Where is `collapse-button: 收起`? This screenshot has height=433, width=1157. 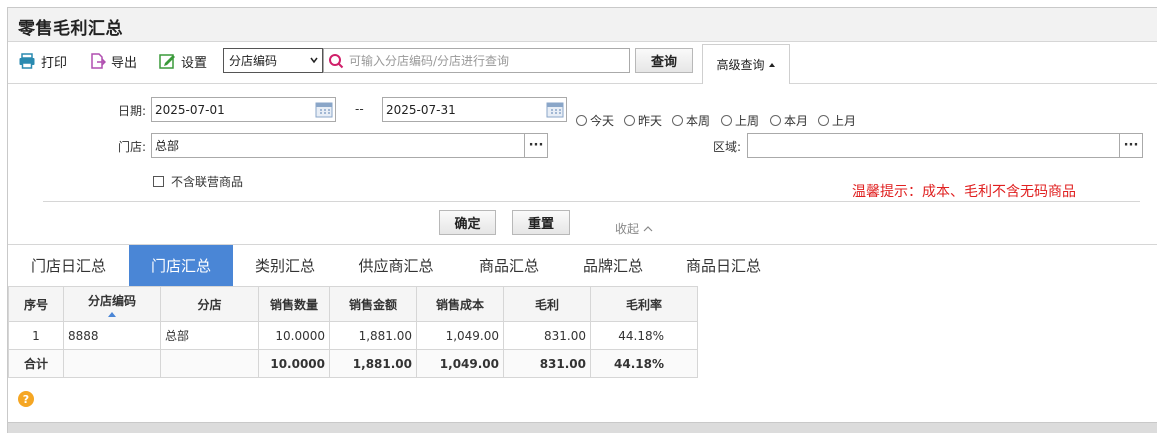 collapse-button: 收起 is located at coordinates (634, 228).